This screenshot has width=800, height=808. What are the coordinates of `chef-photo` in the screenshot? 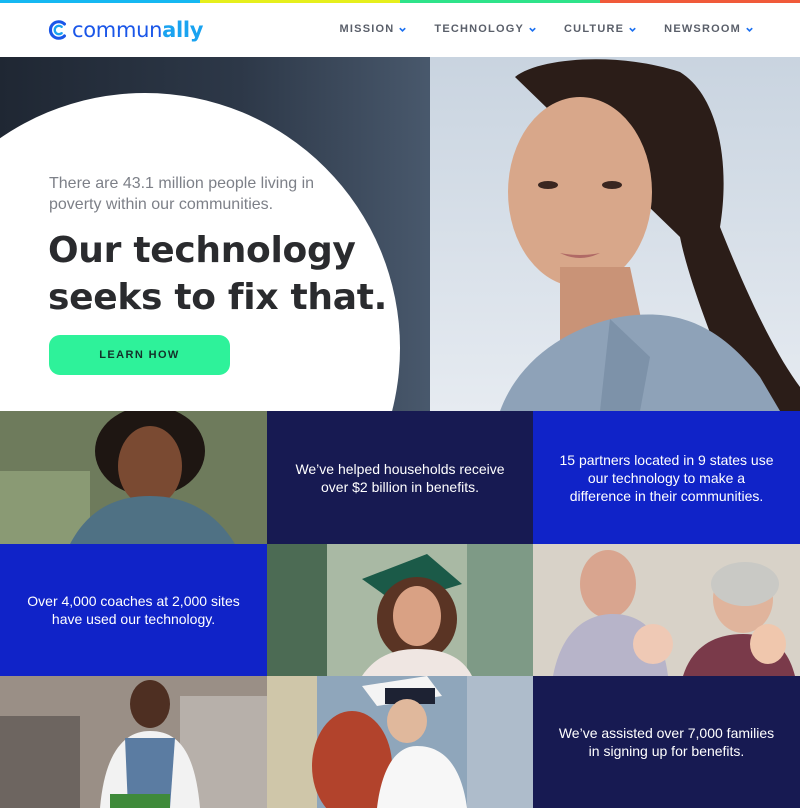 It's located at (133, 742).